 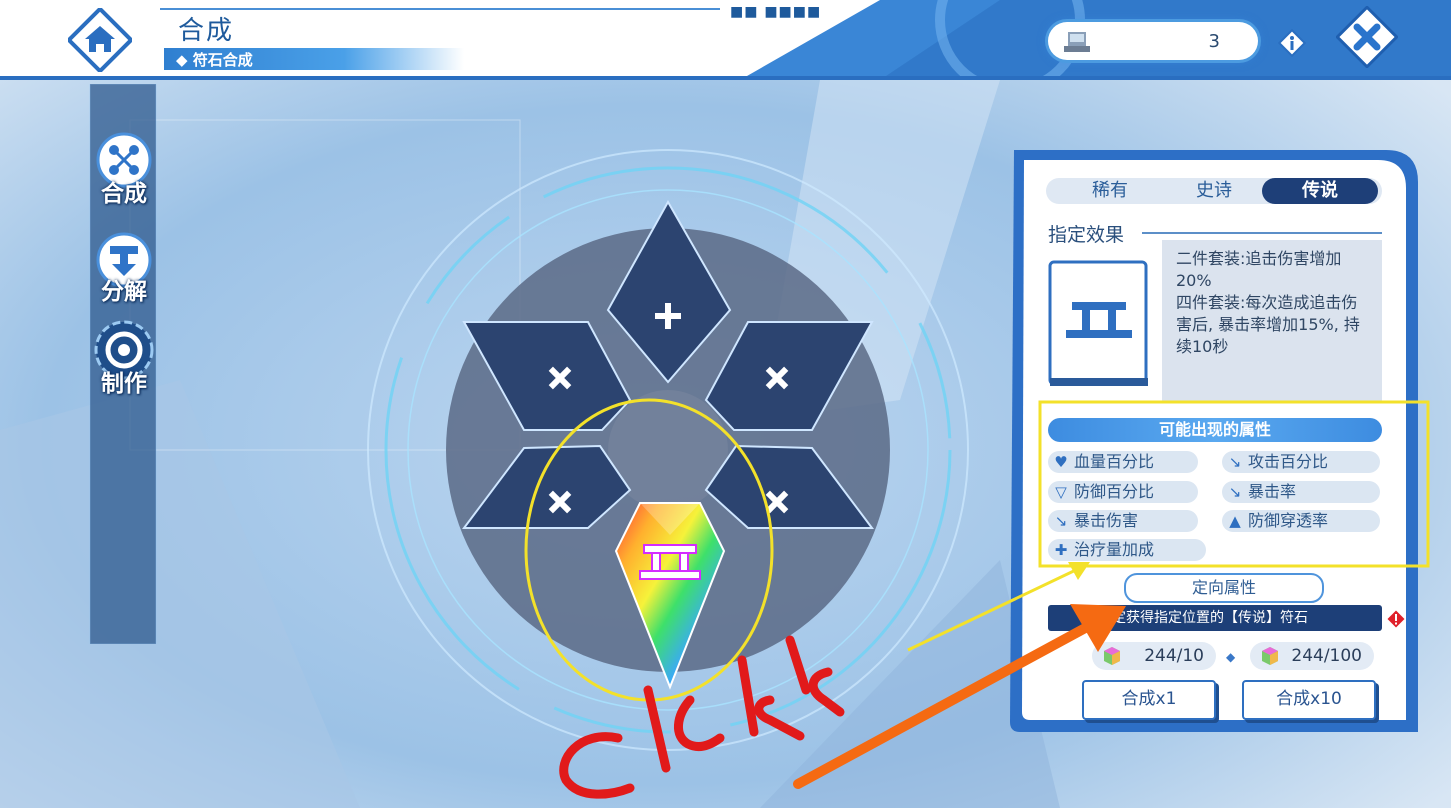 What do you see at coordinates (1235, 521) in the screenshot?
I see `penetration-icon: ▲` at bounding box center [1235, 521].